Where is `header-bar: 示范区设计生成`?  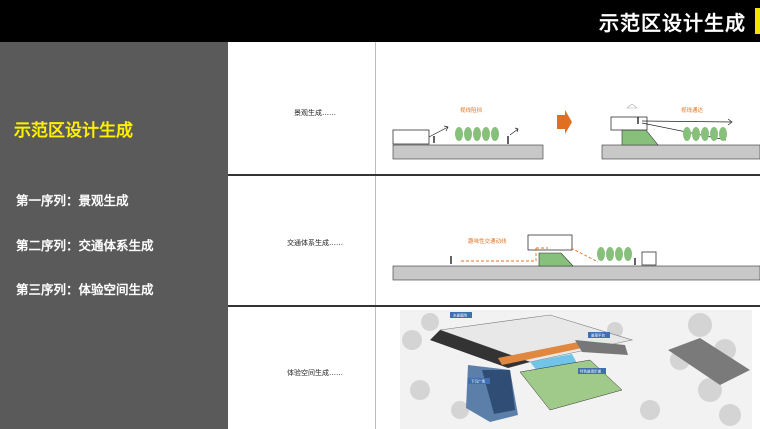 header-bar: 示范区设计生成 is located at coordinates (380, 21).